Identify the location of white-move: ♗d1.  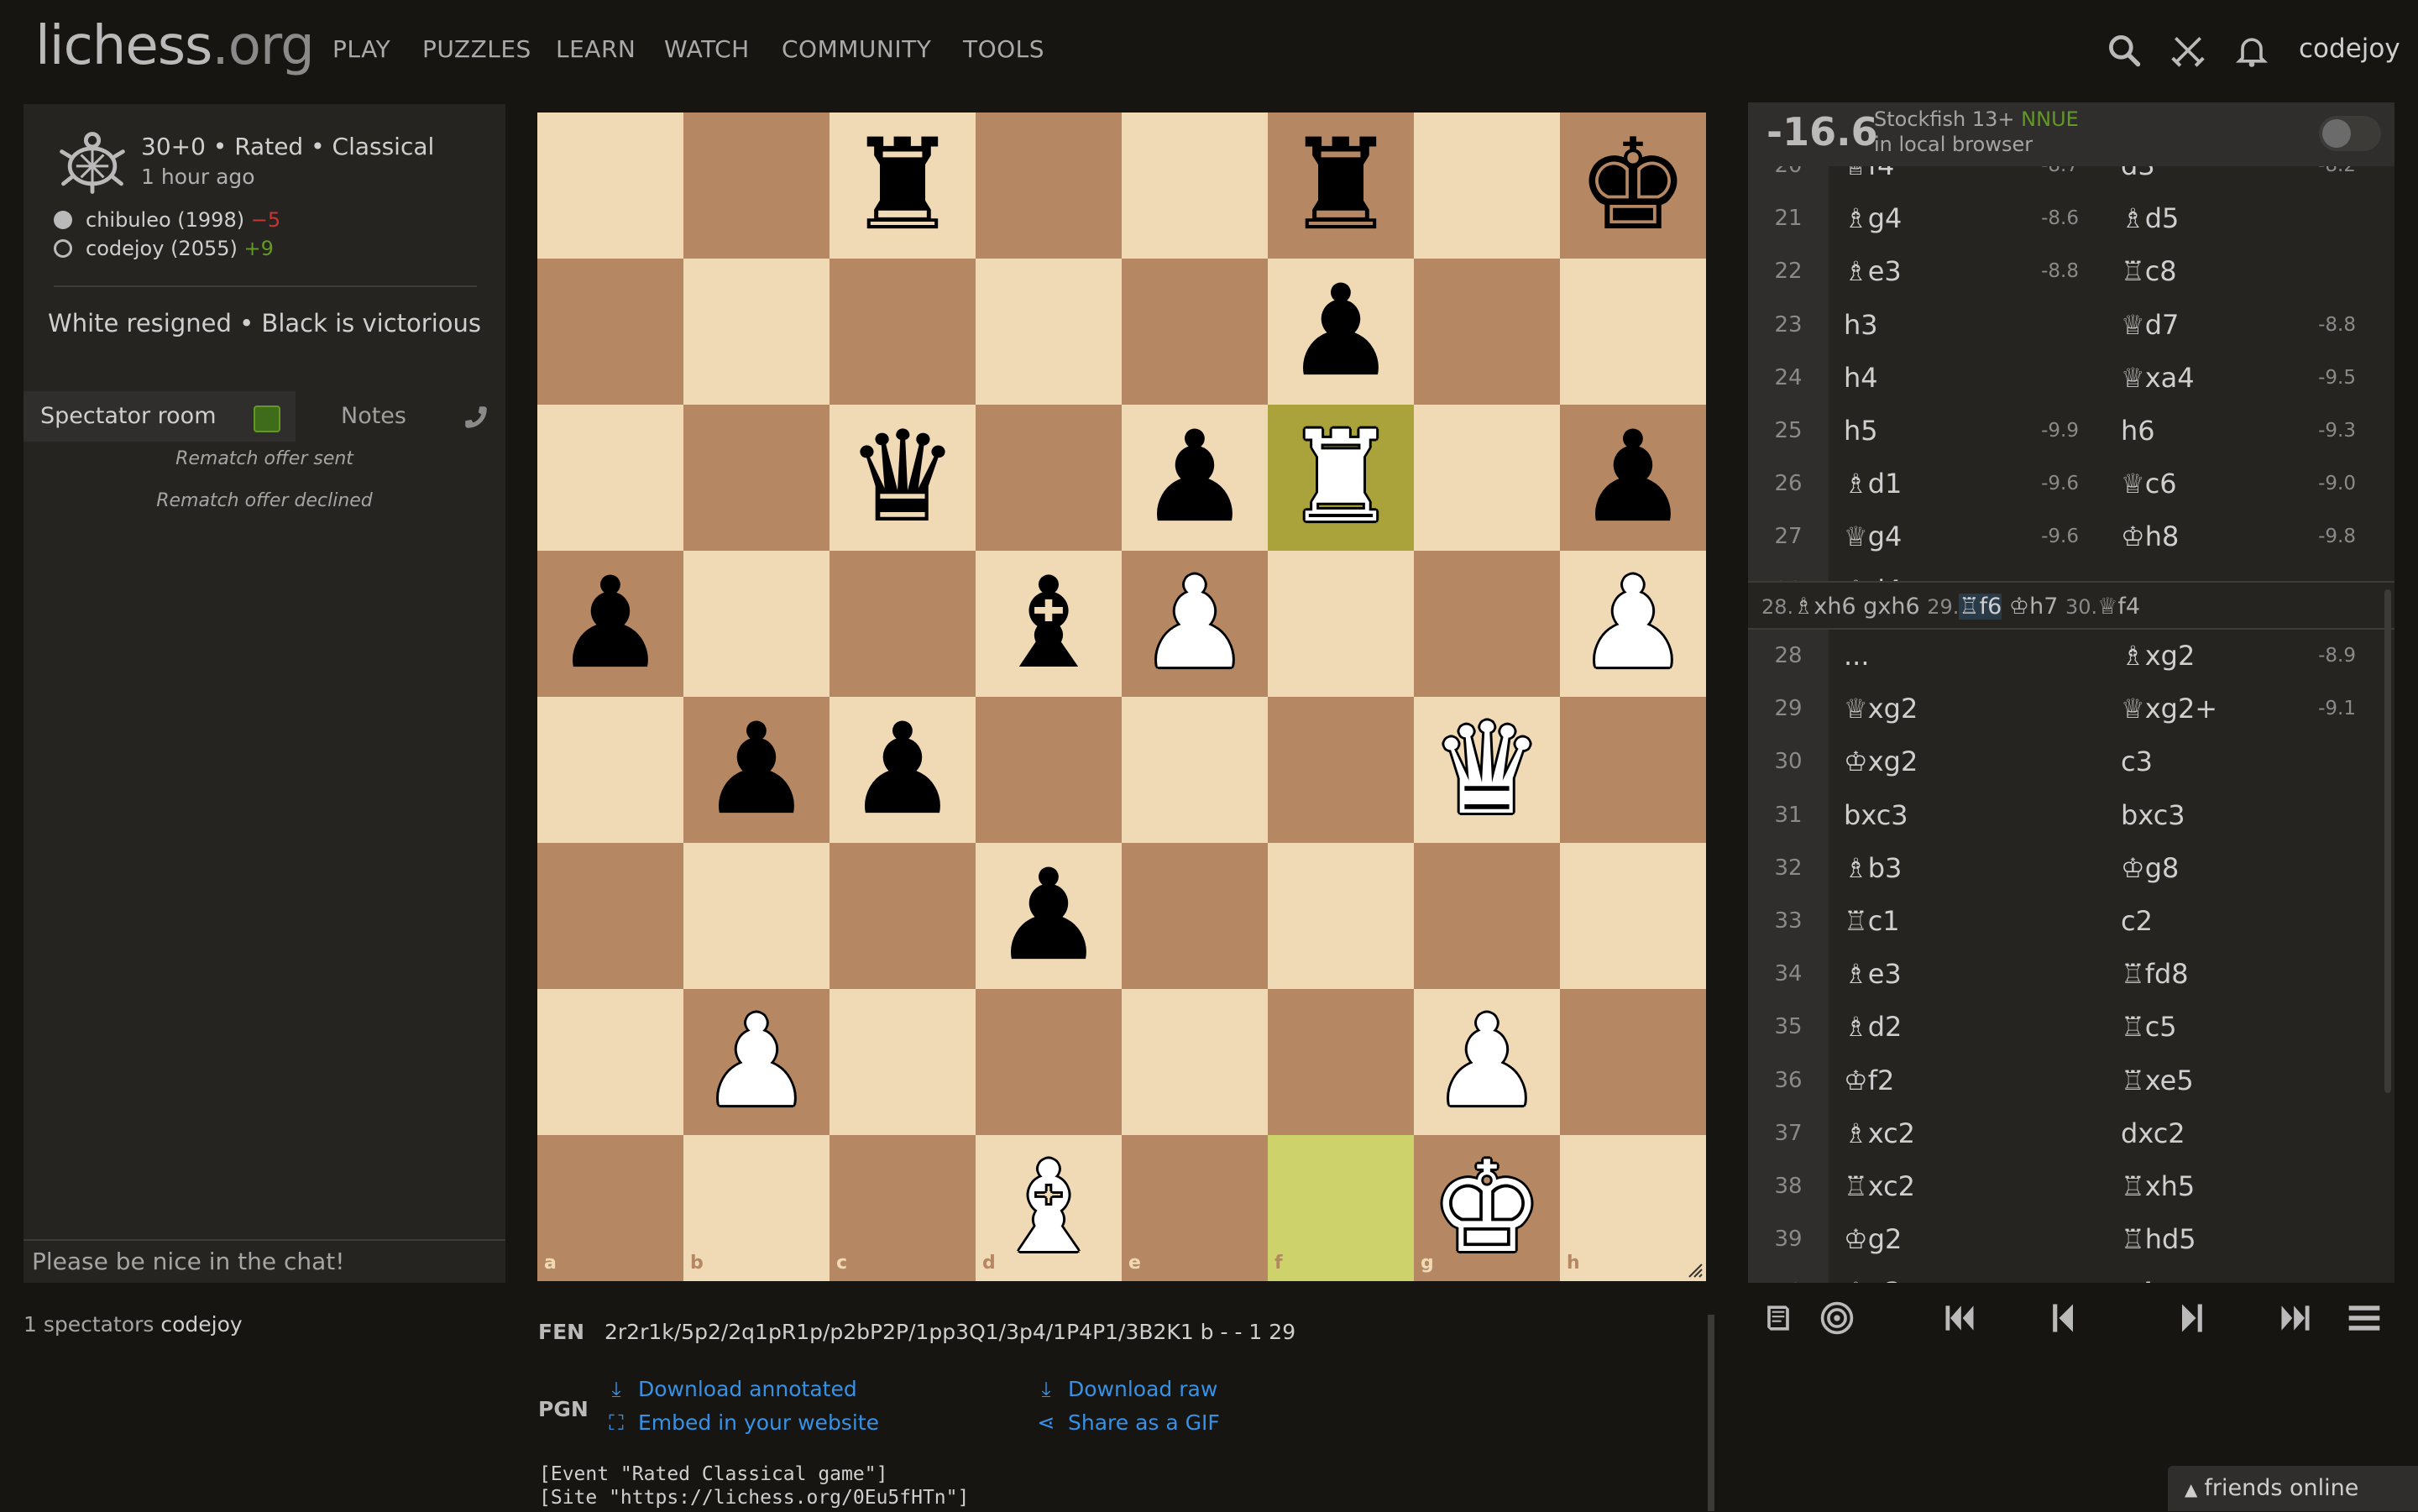
(1873, 484).